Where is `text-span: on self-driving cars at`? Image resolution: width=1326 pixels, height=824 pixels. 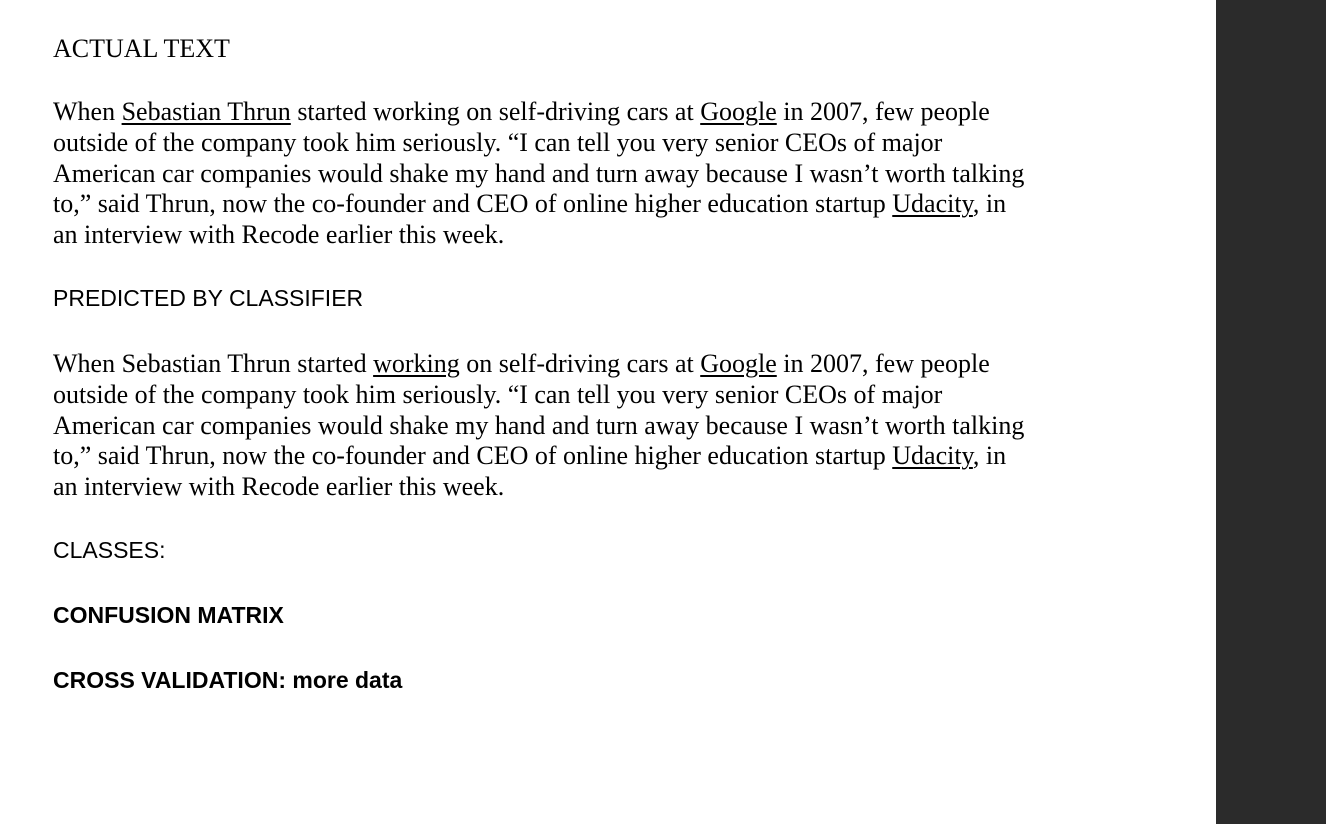
text-span: on self-driving cars at is located at coordinates (580, 363).